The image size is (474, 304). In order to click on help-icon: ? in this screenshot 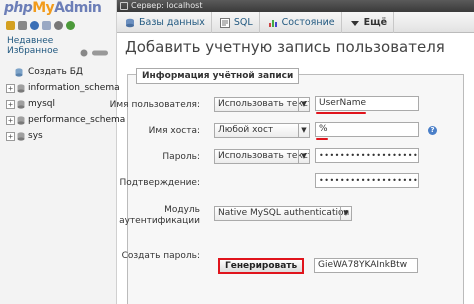, I will do `click(432, 130)`.